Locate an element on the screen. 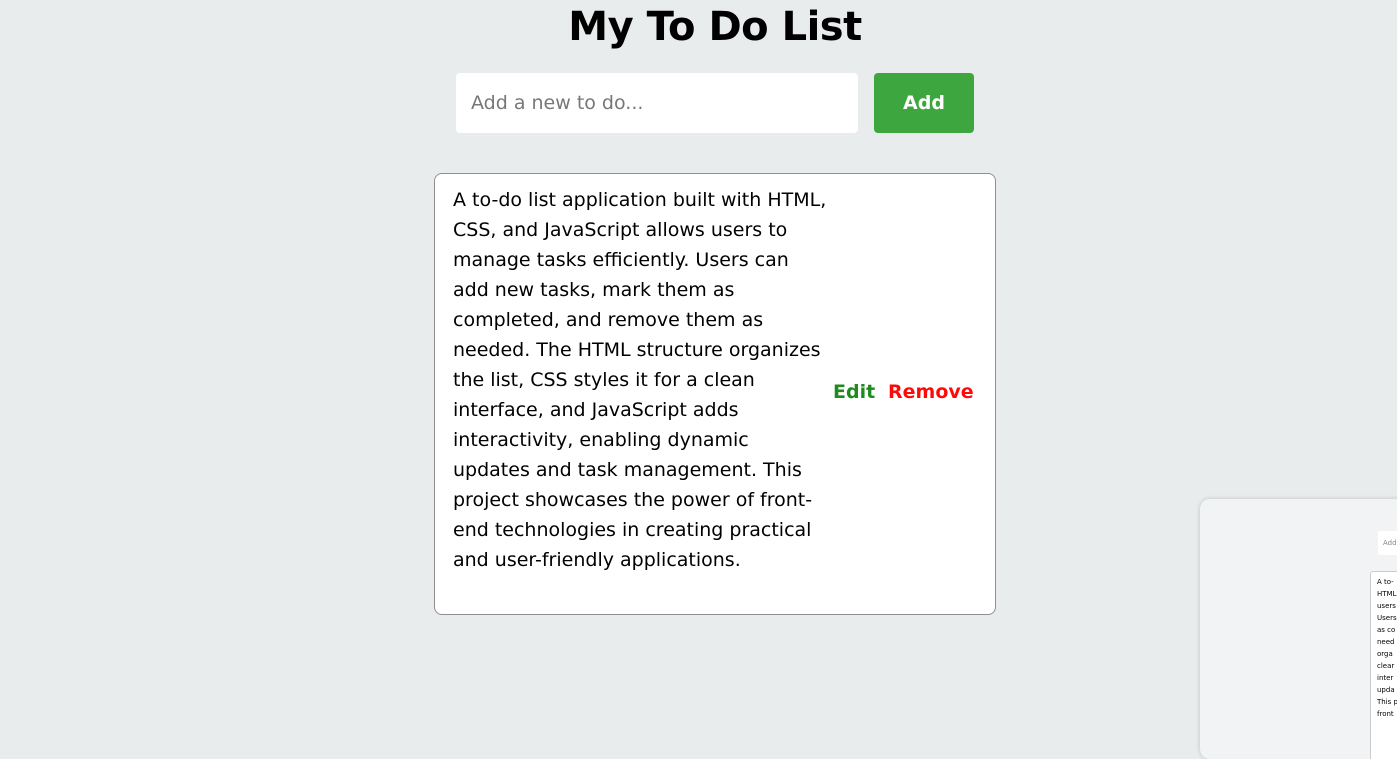  new-todo-input is located at coordinates (657, 103).